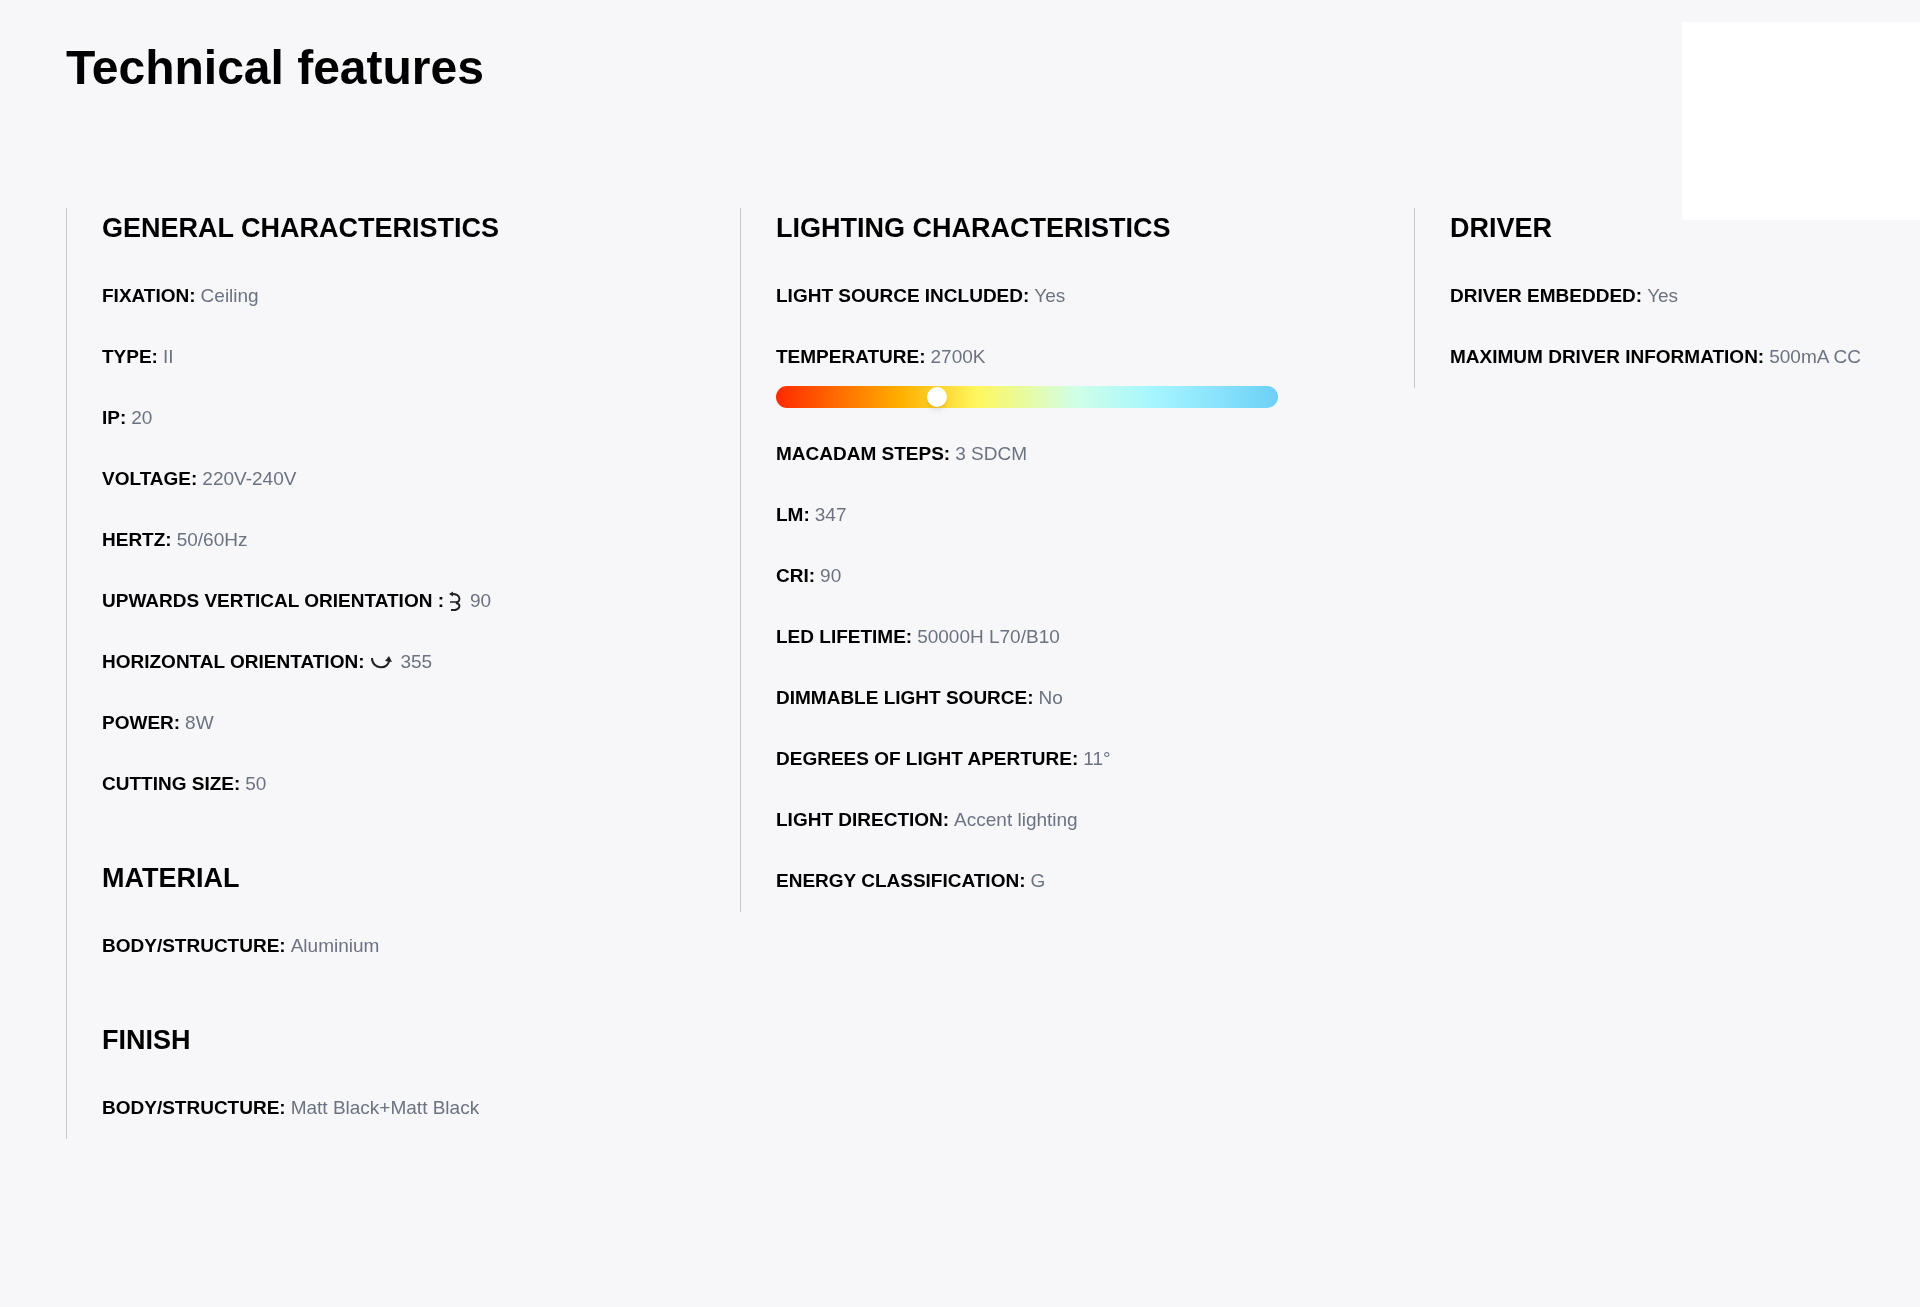  What do you see at coordinates (927, 759) in the screenshot?
I see `spec-label: DEGREES OF LIGHT APERTURE:` at bounding box center [927, 759].